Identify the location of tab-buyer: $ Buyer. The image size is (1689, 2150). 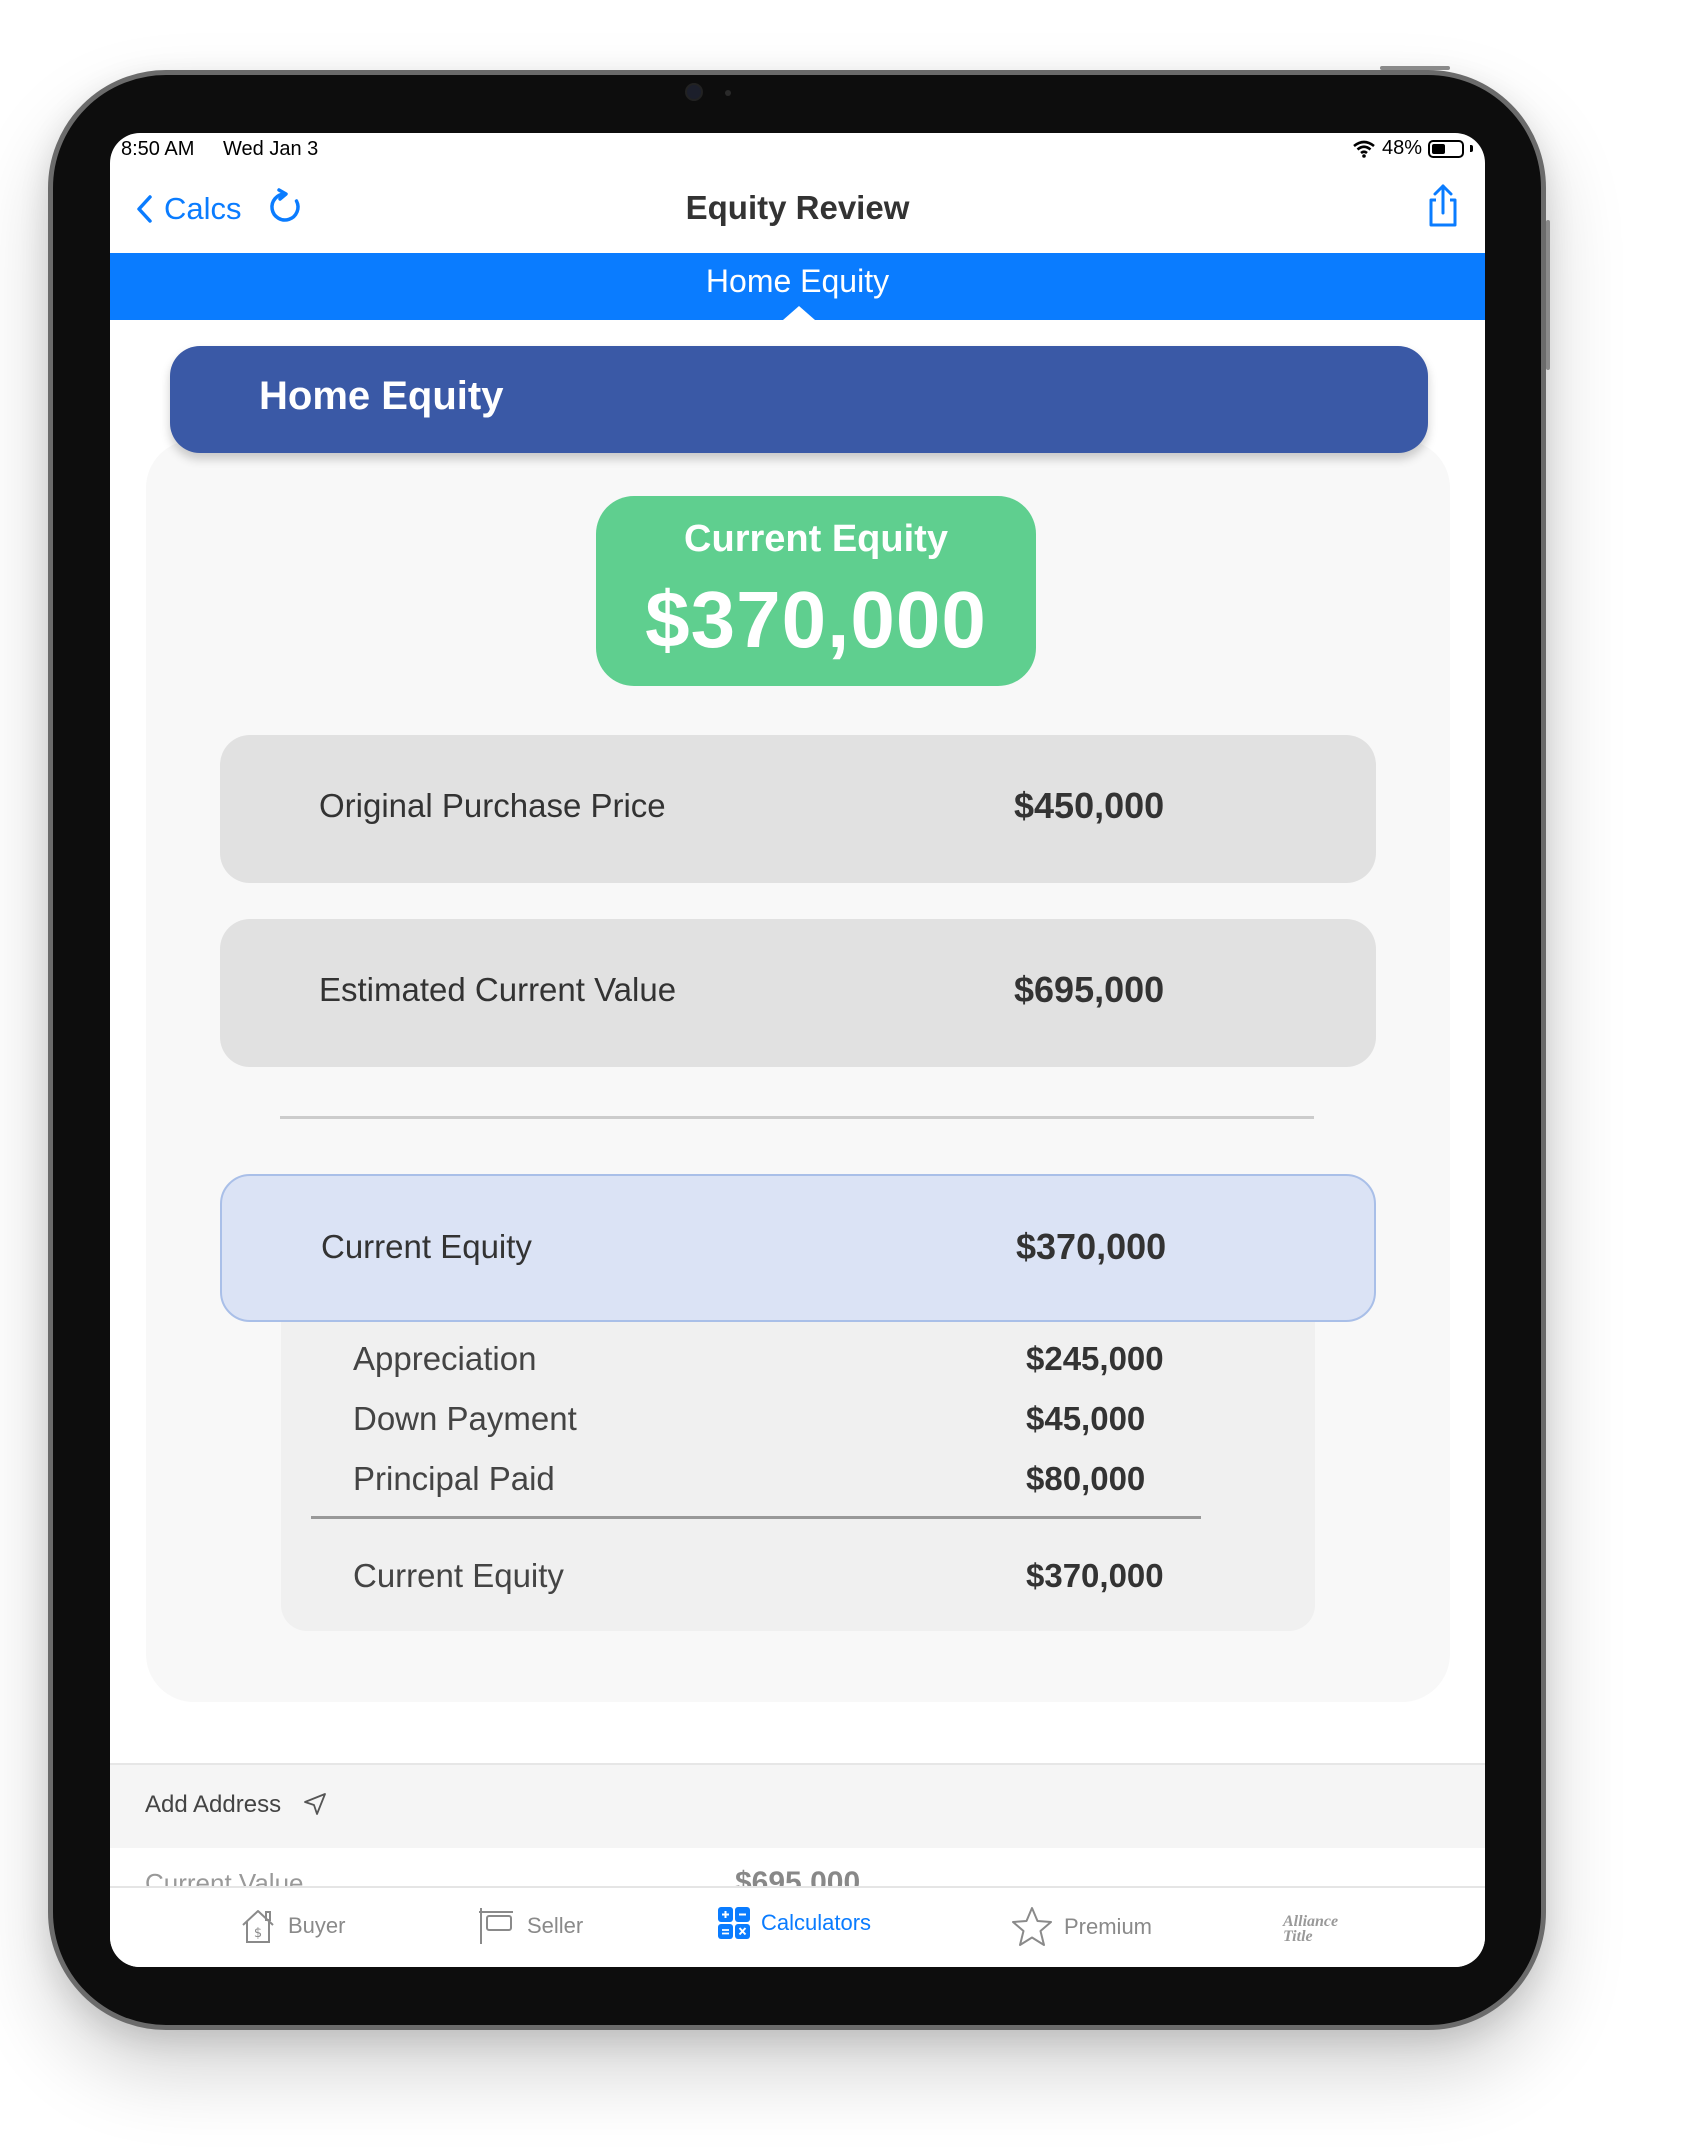
(291, 1926).